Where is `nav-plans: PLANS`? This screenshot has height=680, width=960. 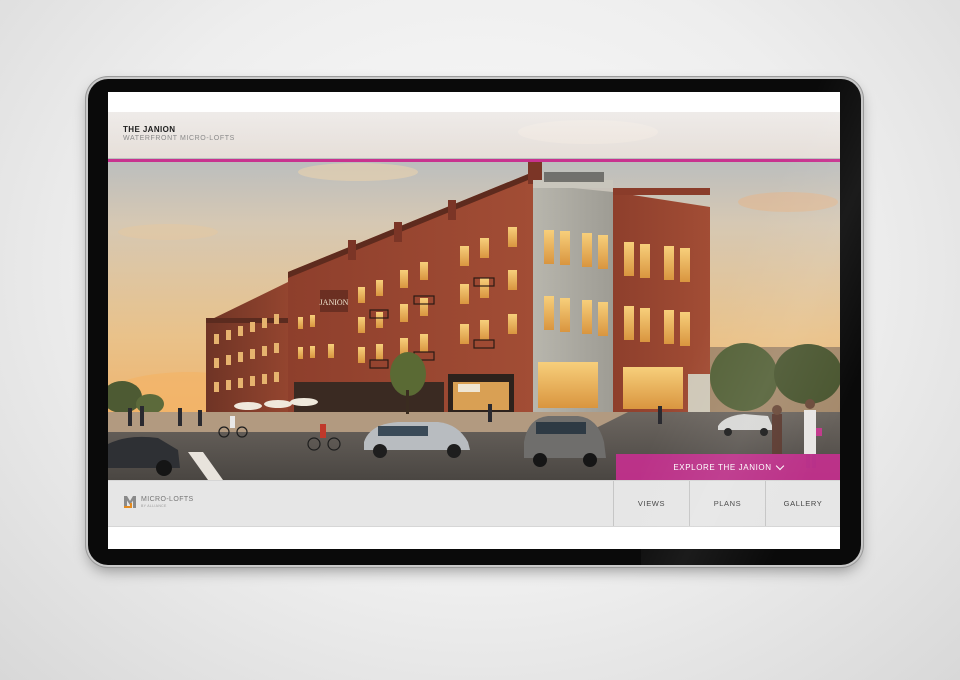
nav-plans: PLANS is located at coordinates (727, 503).